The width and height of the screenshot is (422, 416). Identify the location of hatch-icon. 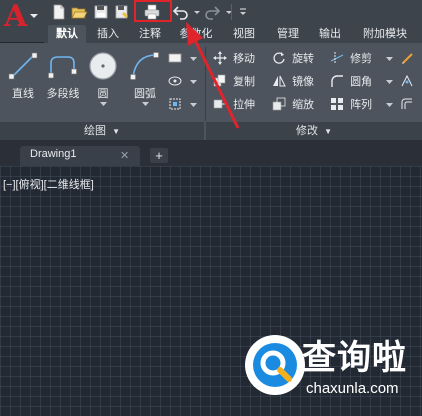
(175, 81).